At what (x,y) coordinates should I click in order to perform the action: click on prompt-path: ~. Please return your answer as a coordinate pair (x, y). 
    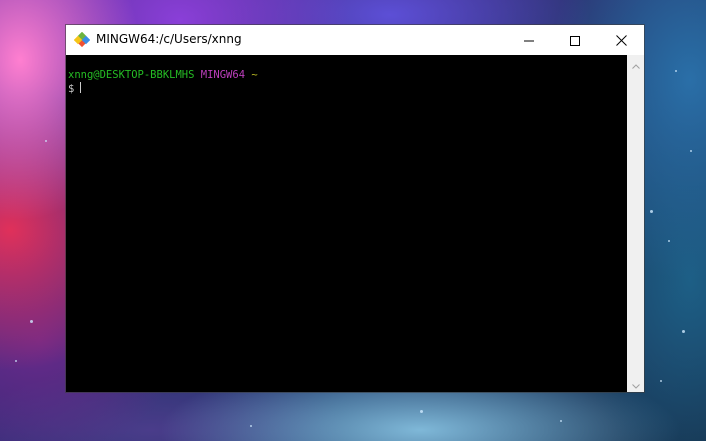
    Looking at the image, I should click on (254, 75).